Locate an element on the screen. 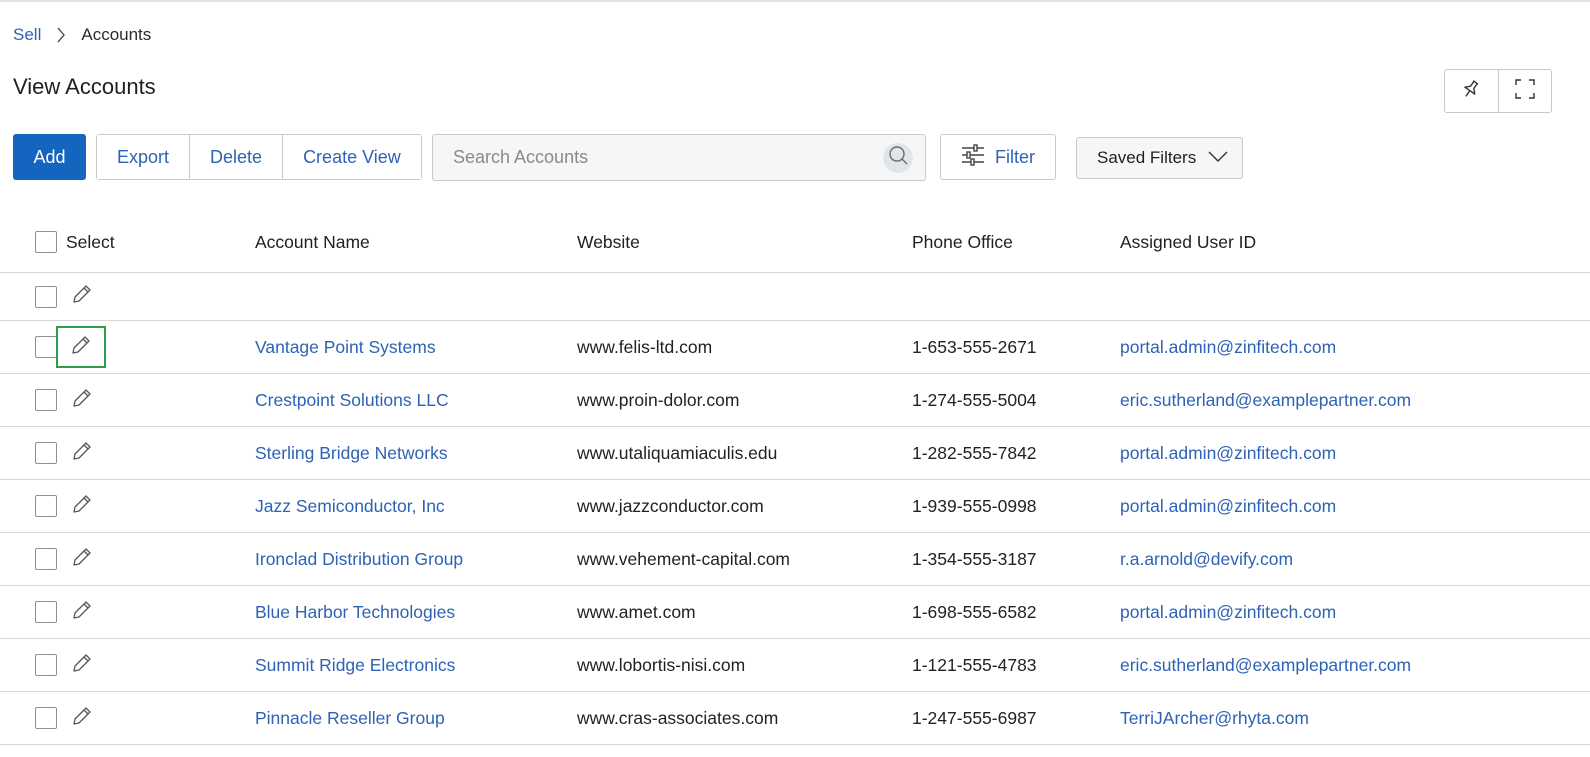 The width and height of the screenshot is (1590, 757). search-box is located at coordinates (679, 157).